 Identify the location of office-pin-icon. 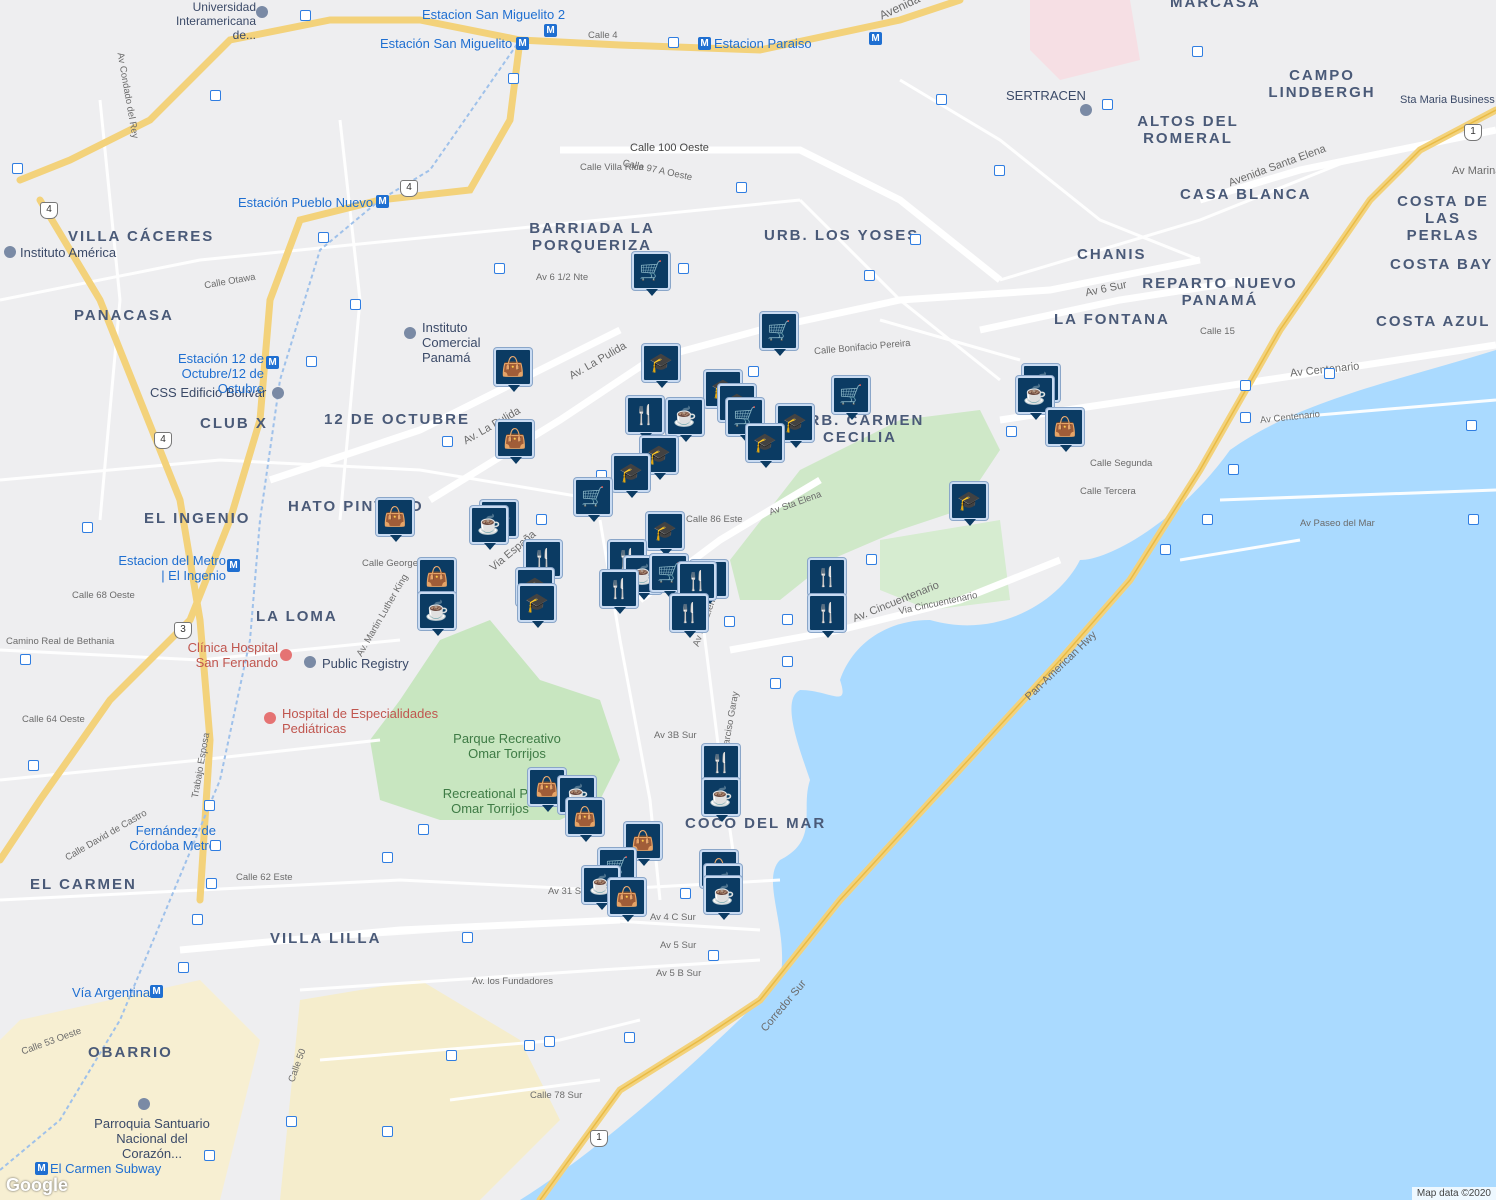
(1086, 110).